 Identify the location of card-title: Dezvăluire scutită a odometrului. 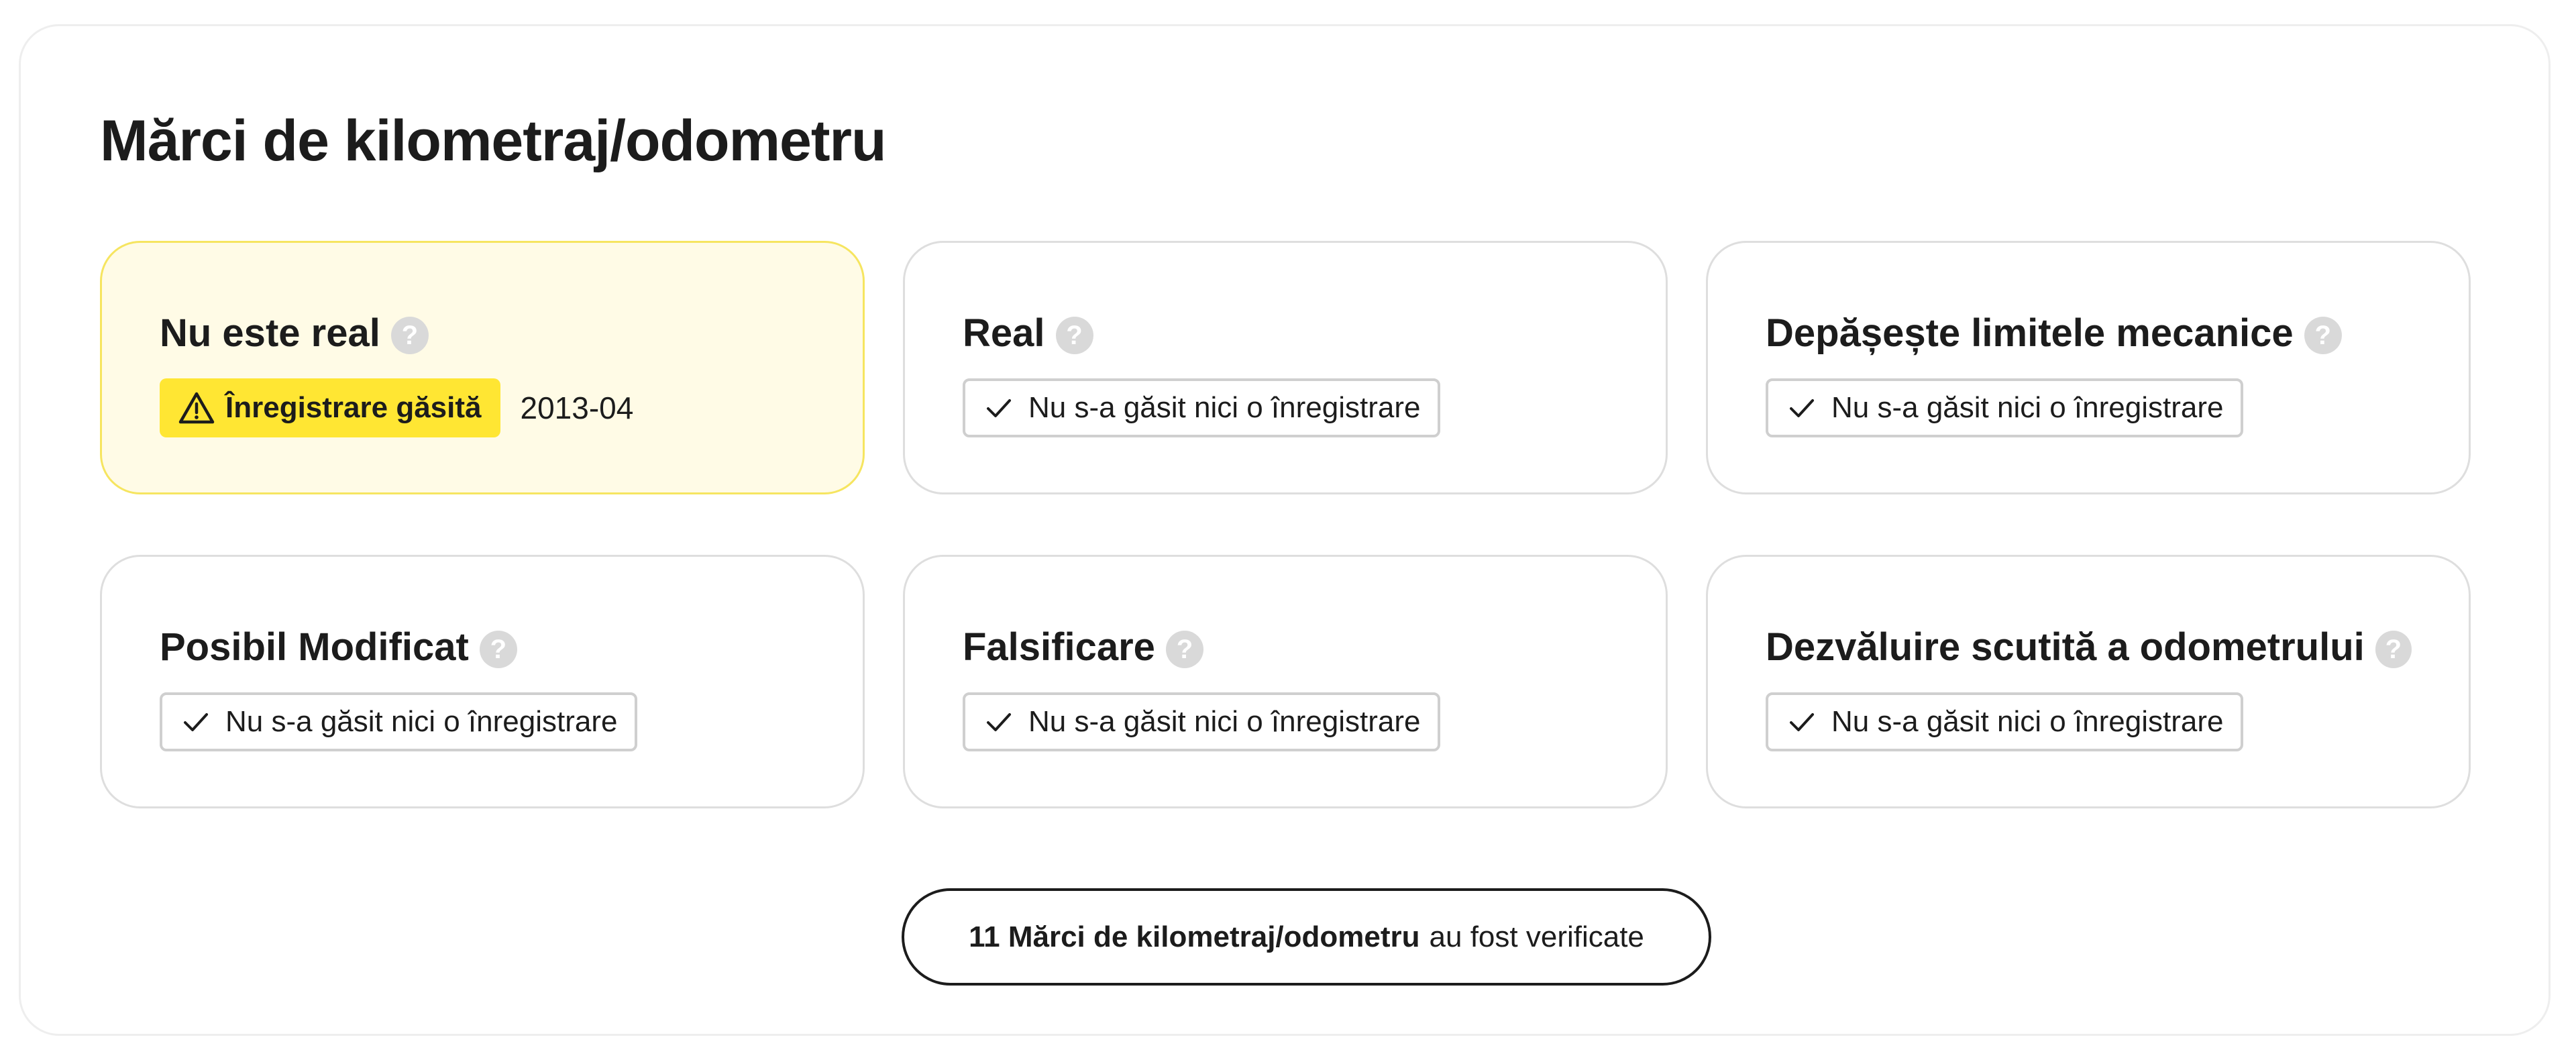
(2065, 647).